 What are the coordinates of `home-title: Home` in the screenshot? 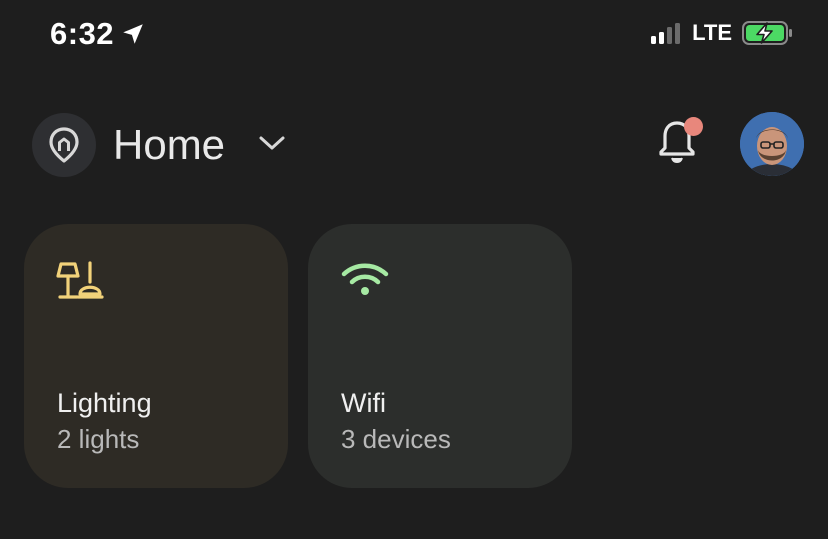 It's located at (169, 145).